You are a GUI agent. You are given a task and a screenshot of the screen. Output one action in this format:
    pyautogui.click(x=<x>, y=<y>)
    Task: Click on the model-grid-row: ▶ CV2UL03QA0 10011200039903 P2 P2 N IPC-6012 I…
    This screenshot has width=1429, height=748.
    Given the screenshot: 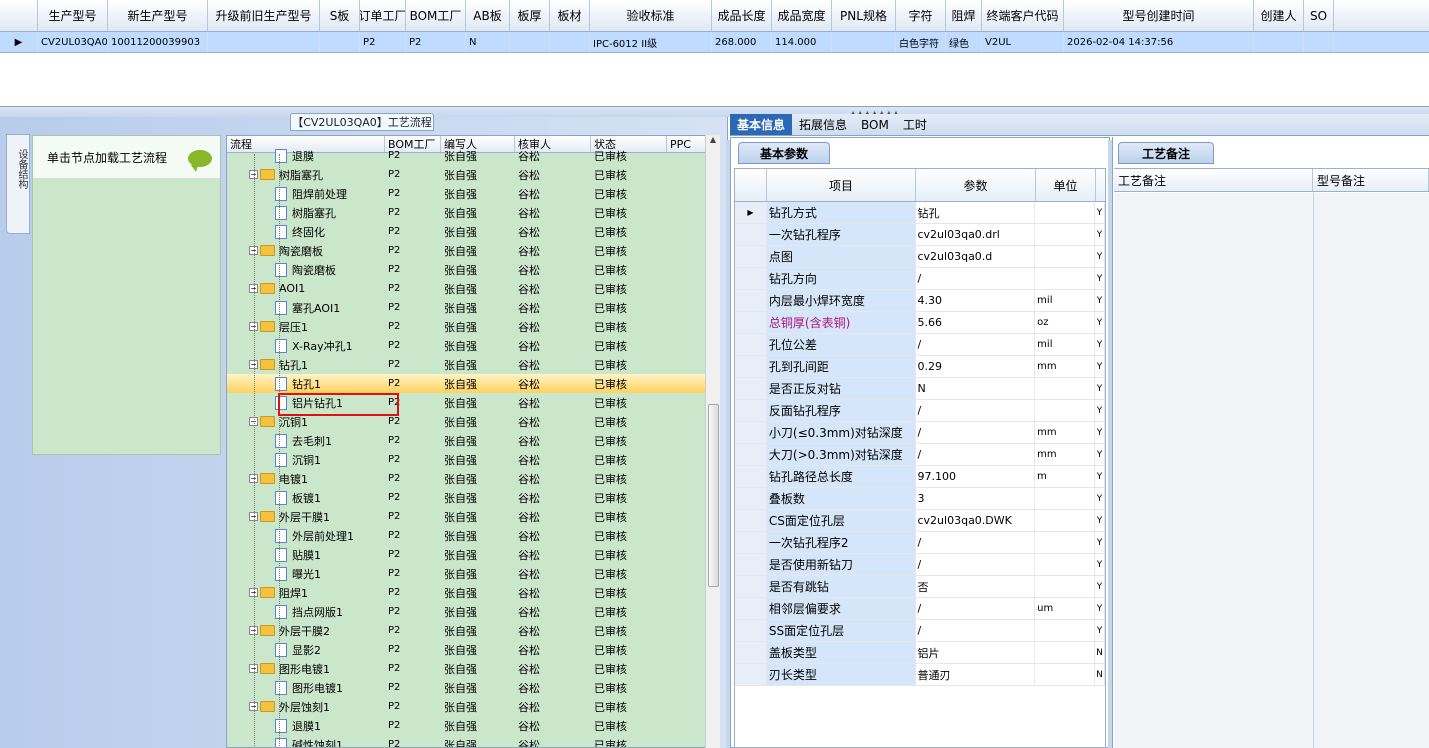 What is the action you would take?
    pyautogui.click(x=714, y=42)
    